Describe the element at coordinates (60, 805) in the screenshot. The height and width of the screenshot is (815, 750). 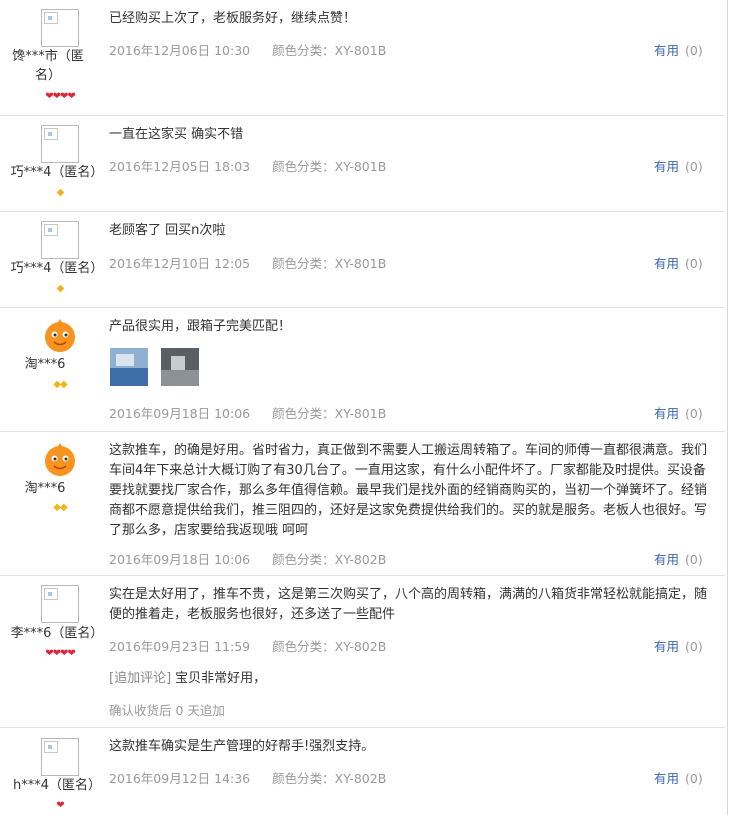
I see `rank-heart-icon: ❤` at that location.